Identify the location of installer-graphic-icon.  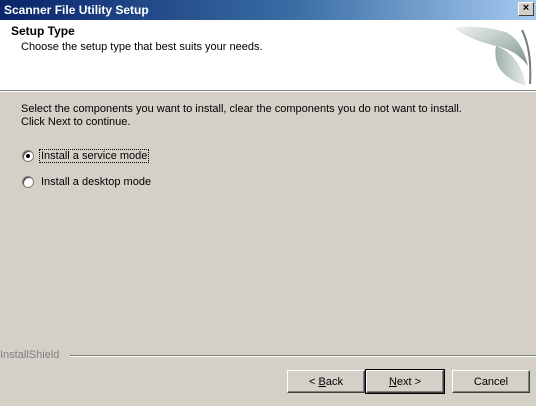
(493, 56).